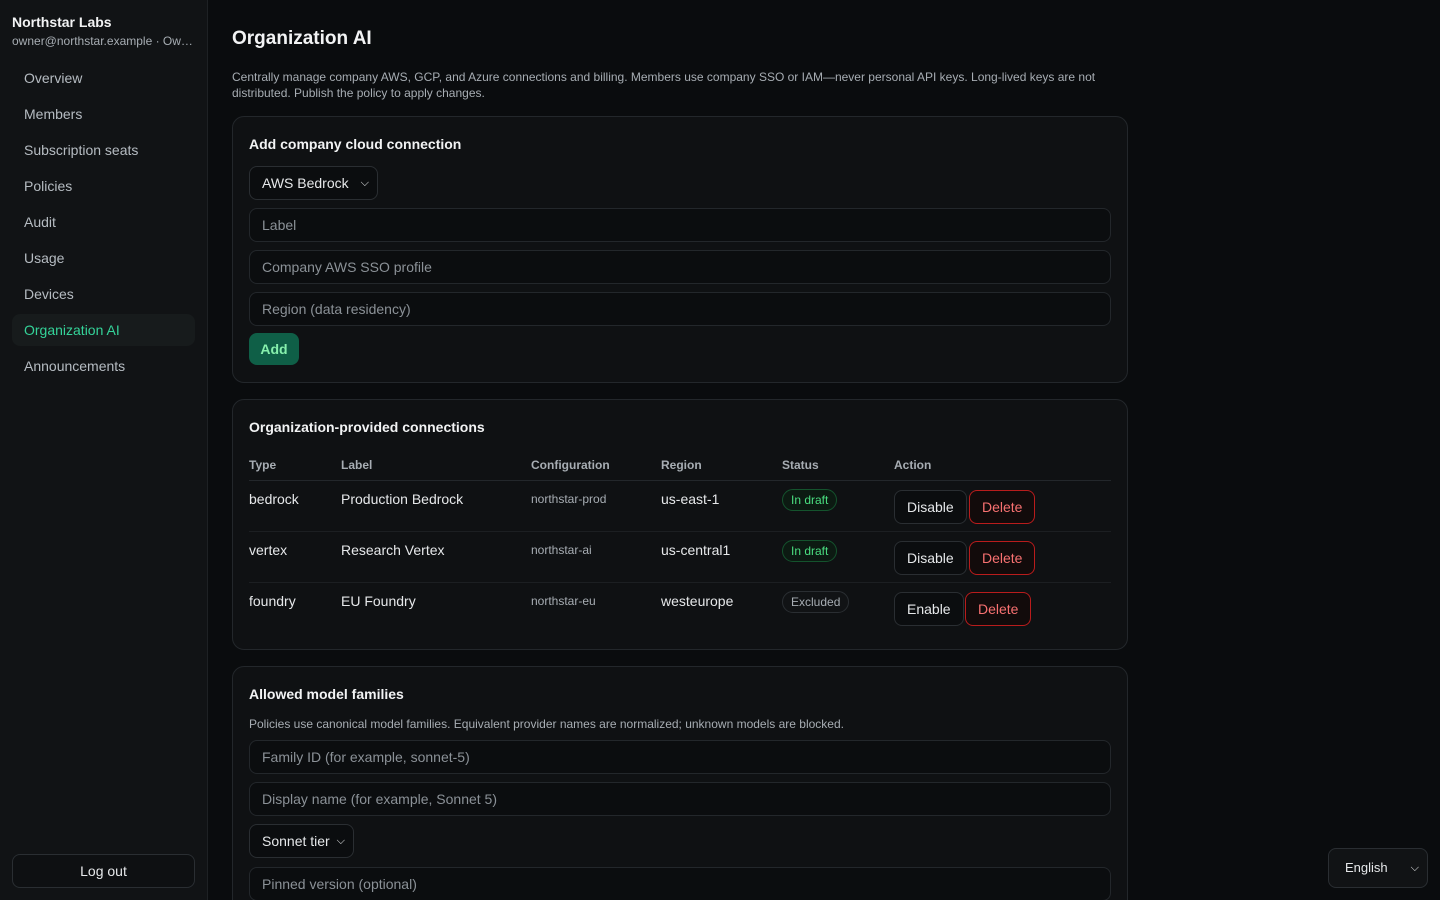 This screenshot has width=1440, height=900. What do you see at coordinates (697, 601) in the screenshot?
I see `cell-region: westeurope` at bounding box center [697, 601].